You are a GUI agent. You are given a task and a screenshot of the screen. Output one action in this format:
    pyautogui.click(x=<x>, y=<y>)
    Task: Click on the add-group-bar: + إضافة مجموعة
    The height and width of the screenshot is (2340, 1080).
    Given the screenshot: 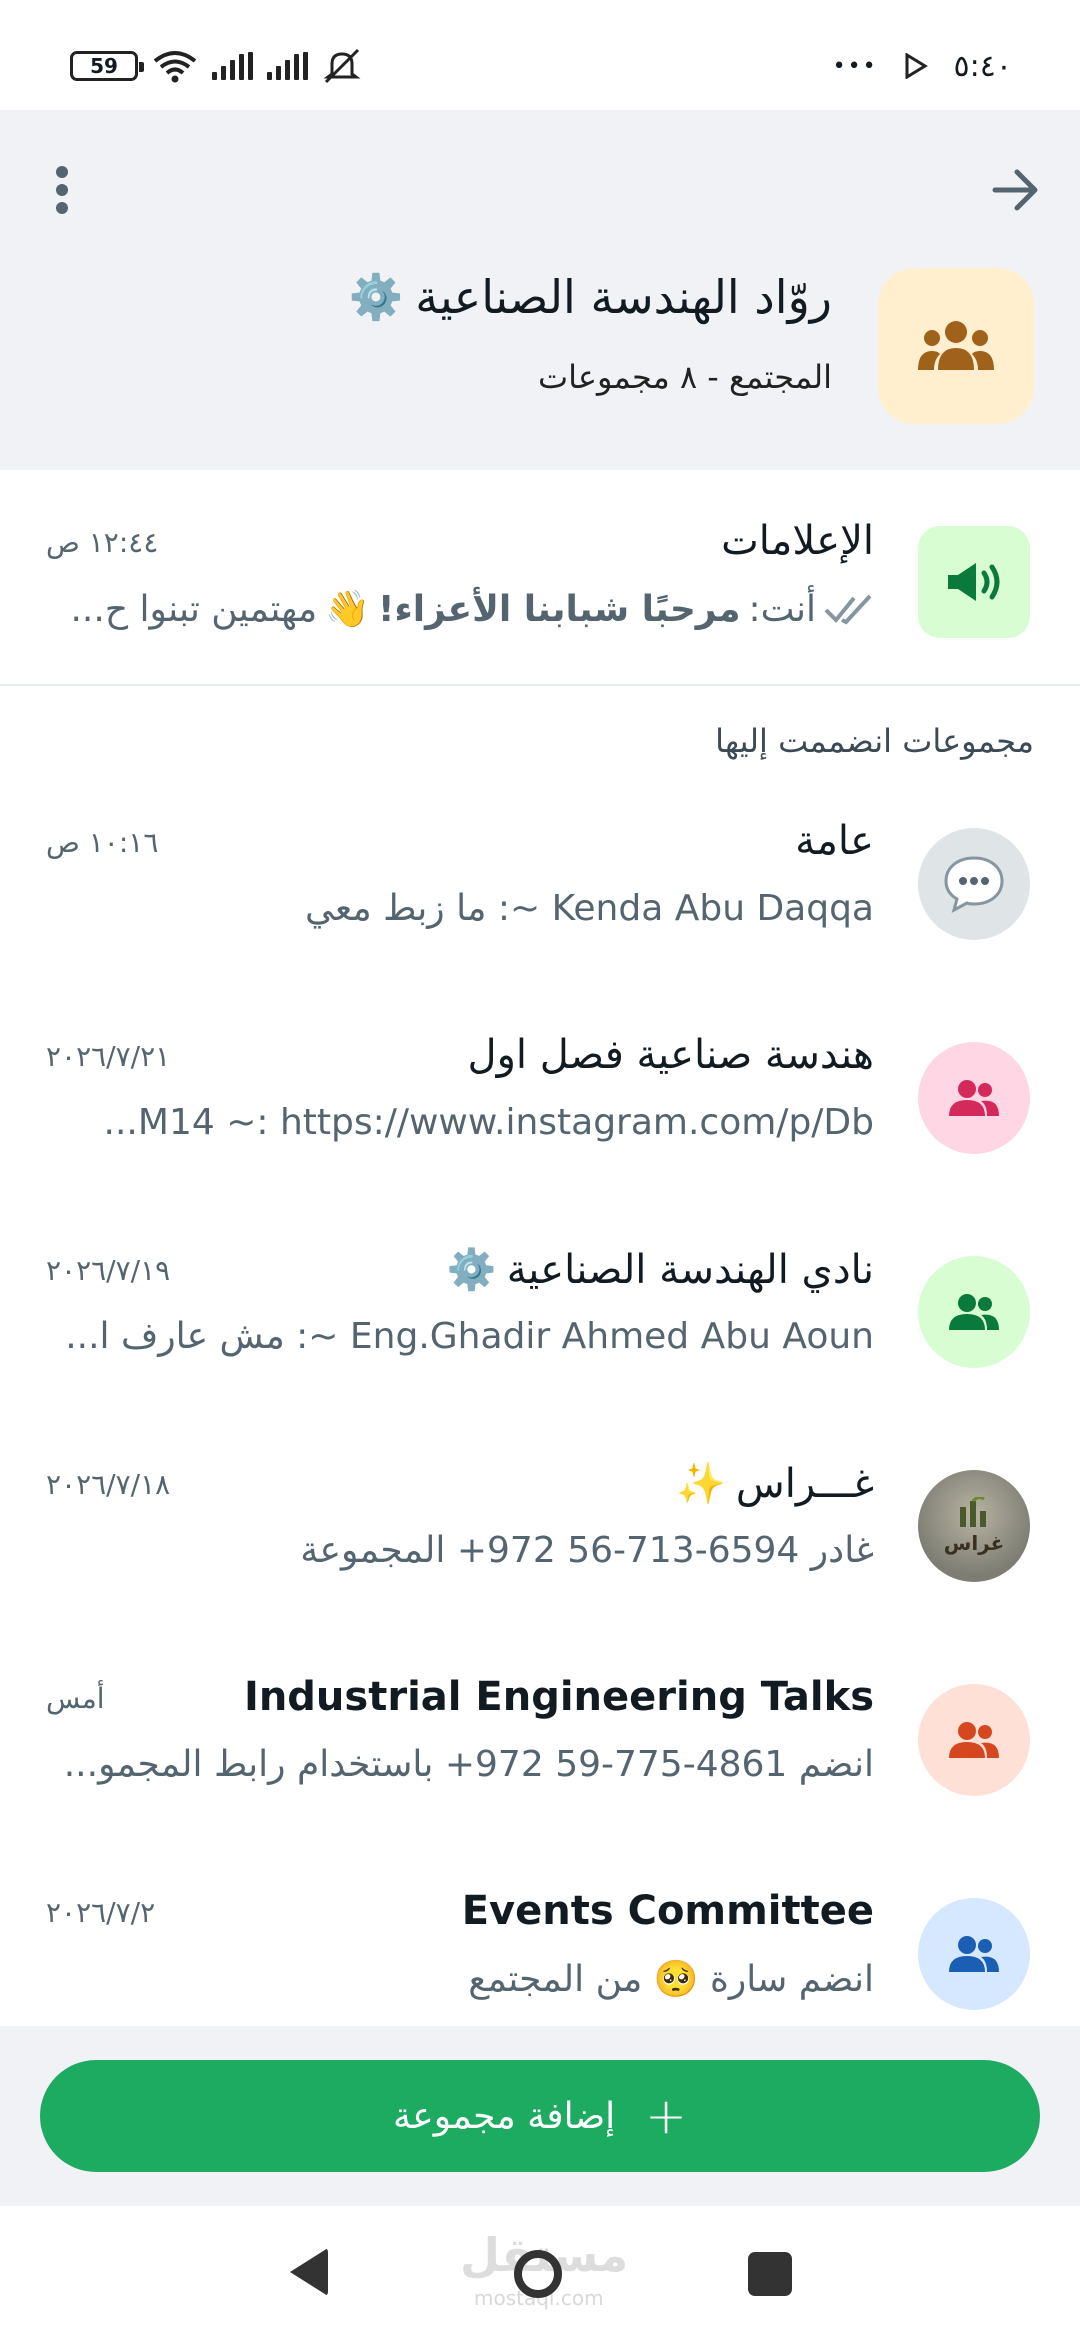 What is the action you would take?
    pyautogui.click(x=540, y=2116)
    